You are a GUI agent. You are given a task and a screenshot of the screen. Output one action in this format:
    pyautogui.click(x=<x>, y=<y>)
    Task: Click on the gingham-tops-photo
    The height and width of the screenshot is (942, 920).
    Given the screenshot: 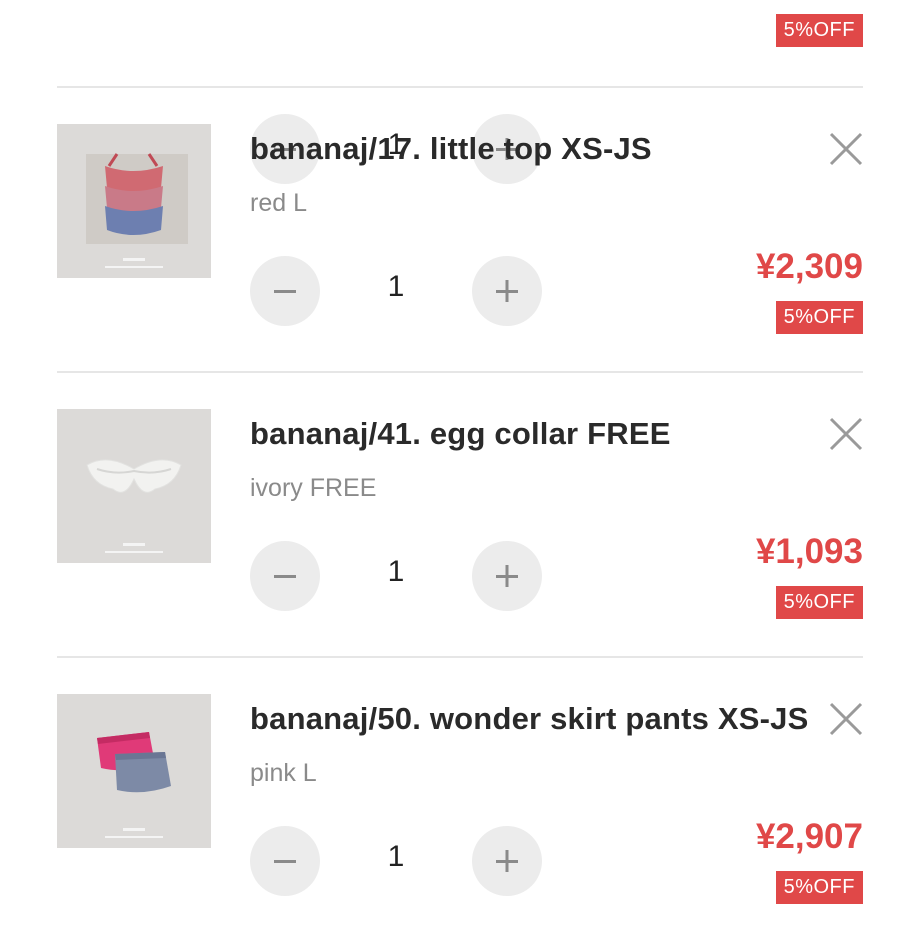 What is the action you would take?
    pyautogui.click(x=134, y=201)
    